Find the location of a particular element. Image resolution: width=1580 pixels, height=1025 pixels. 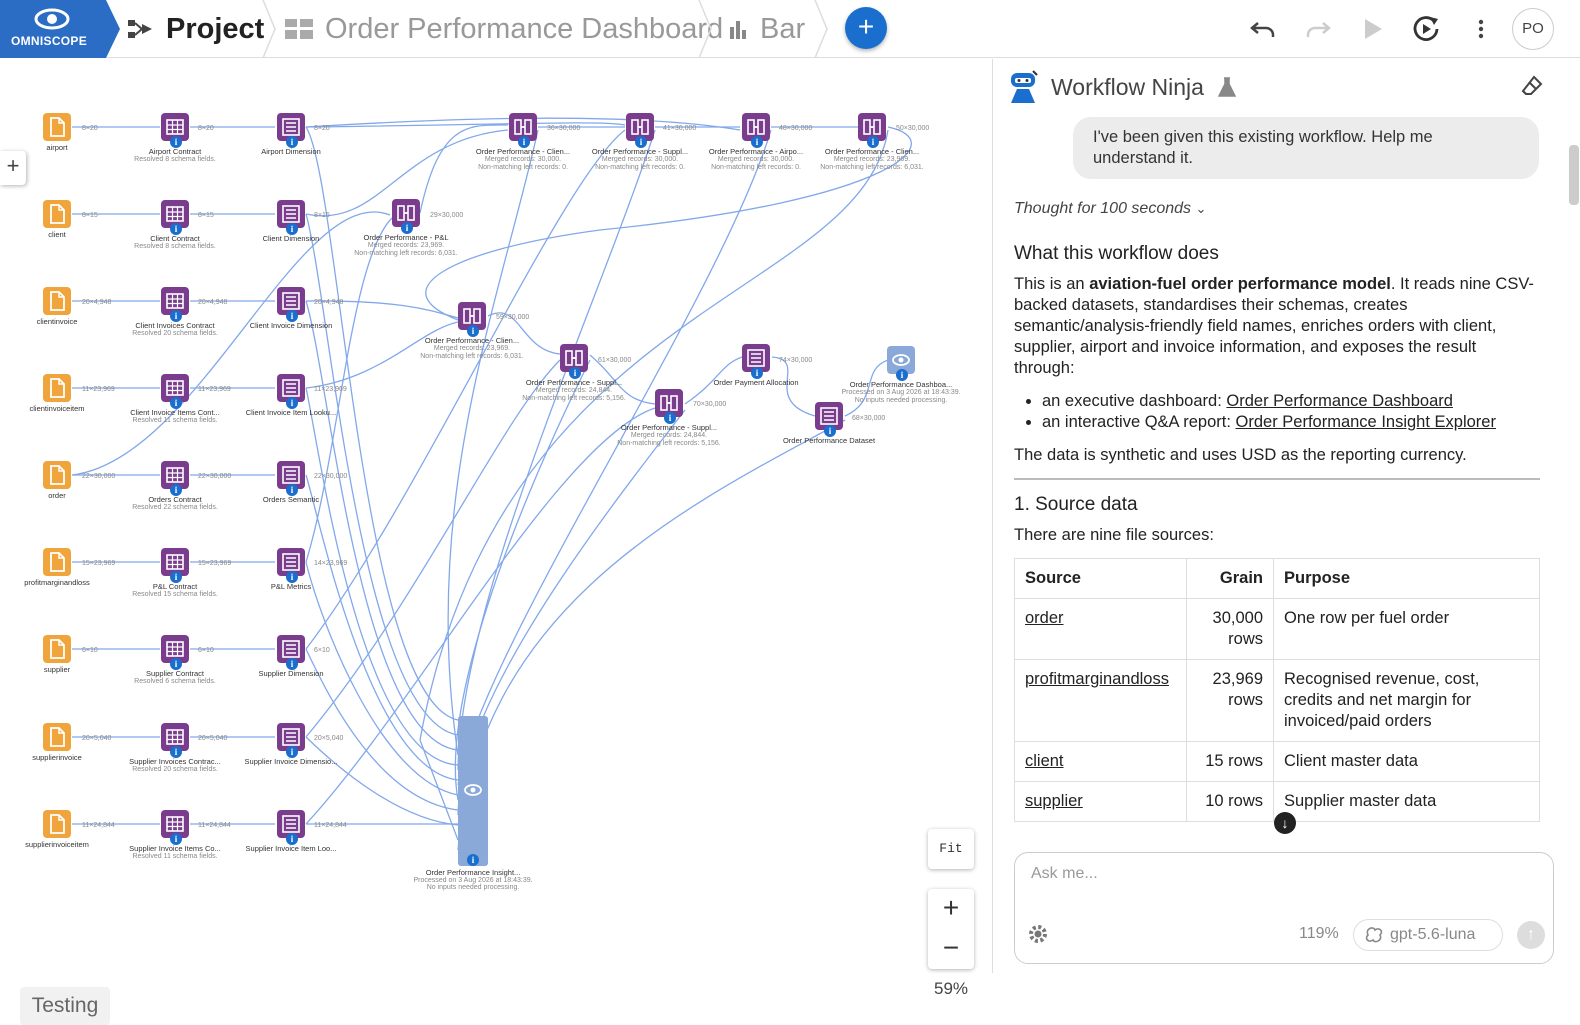

send-button: ↑ is located at coordinates (1531, 935).